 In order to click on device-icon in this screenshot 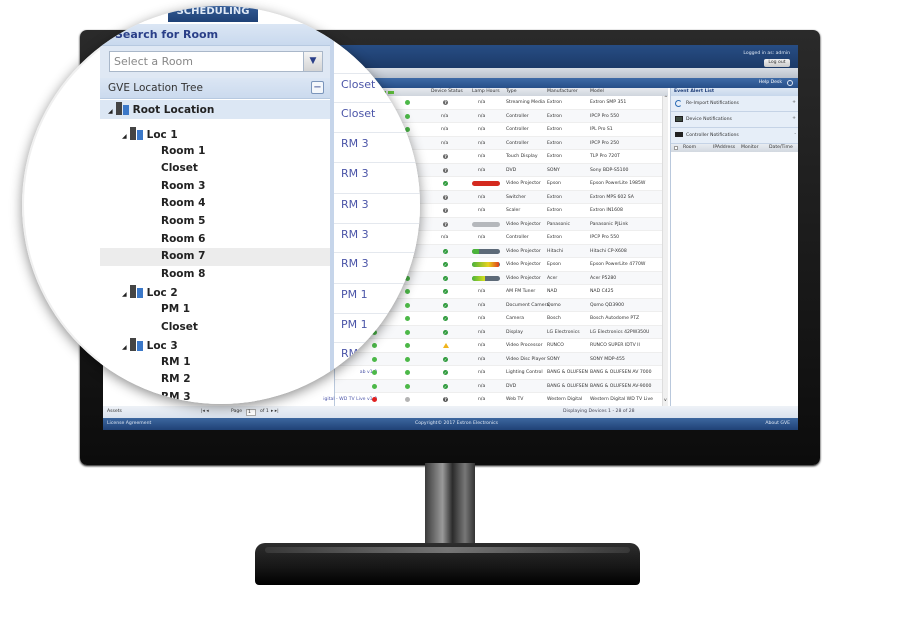, I will do `click(679, 119)`.